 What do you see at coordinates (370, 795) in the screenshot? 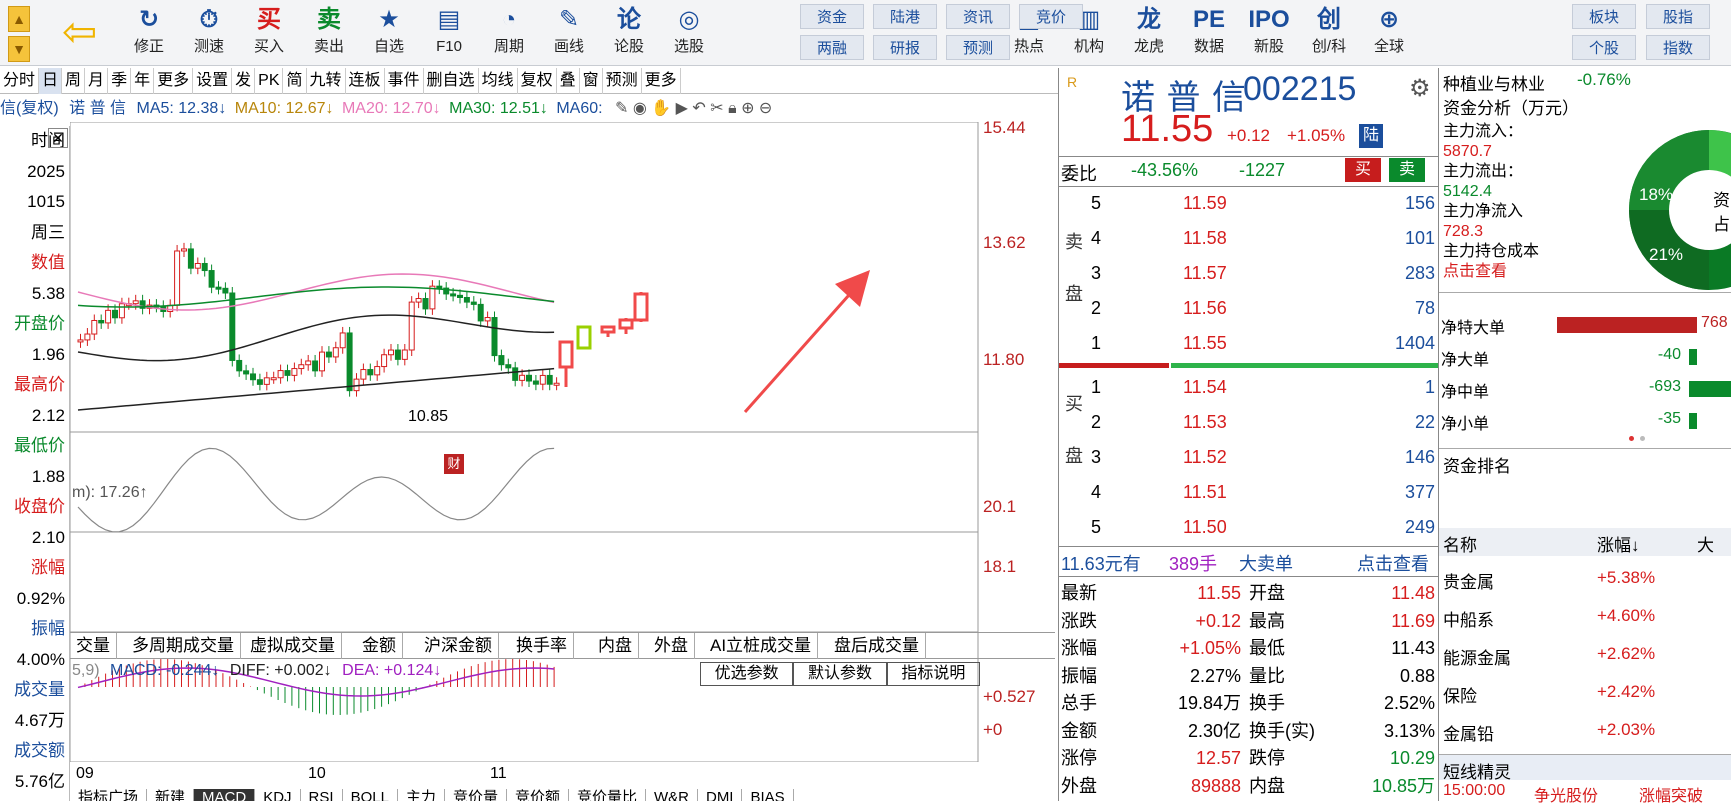
I see `indicator-tab: BOLL` at bounding box center [370, 795].